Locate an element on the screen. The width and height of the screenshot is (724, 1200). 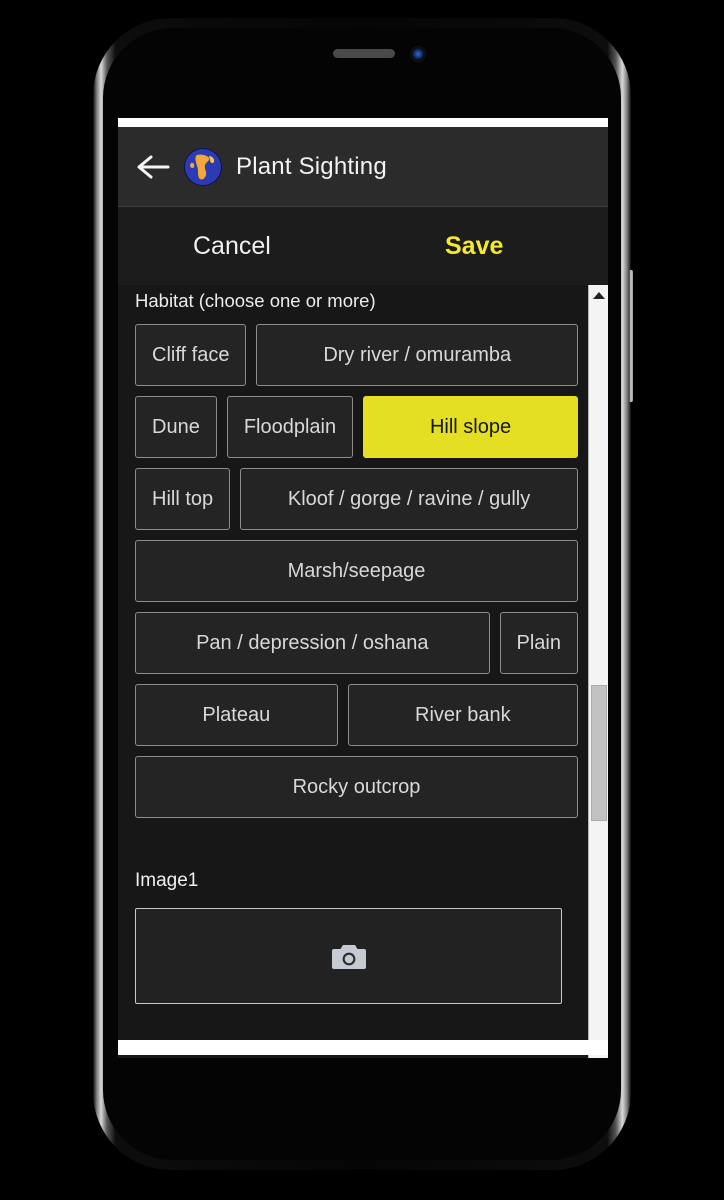
habitat-chip-row: Plateau River bank is located at coordinates (357, 715).